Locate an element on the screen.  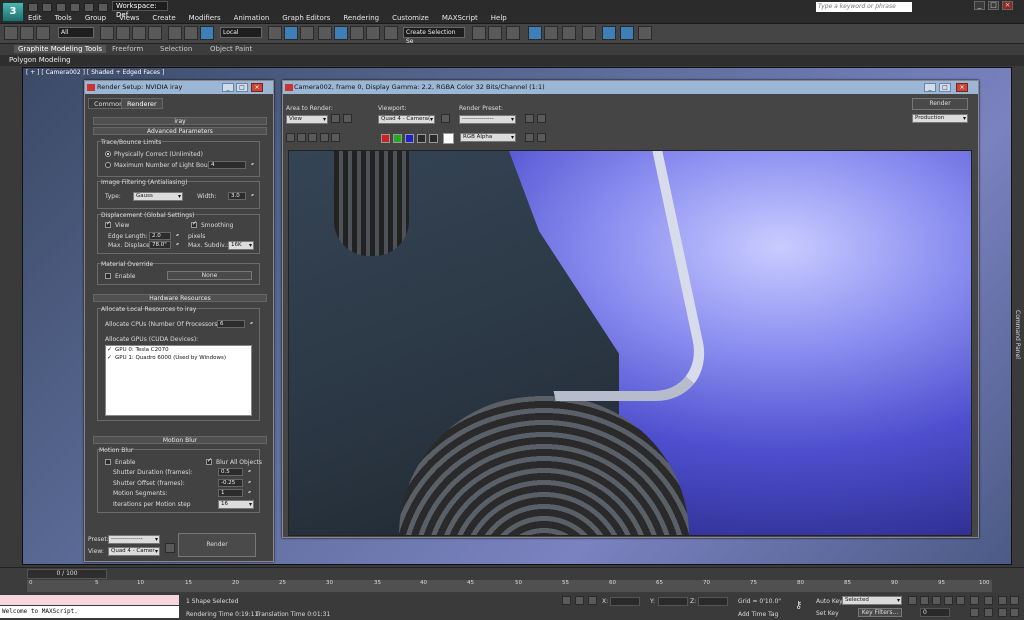
shutter-duration-spinner: 0.5 is located at coordinates (234, 472).